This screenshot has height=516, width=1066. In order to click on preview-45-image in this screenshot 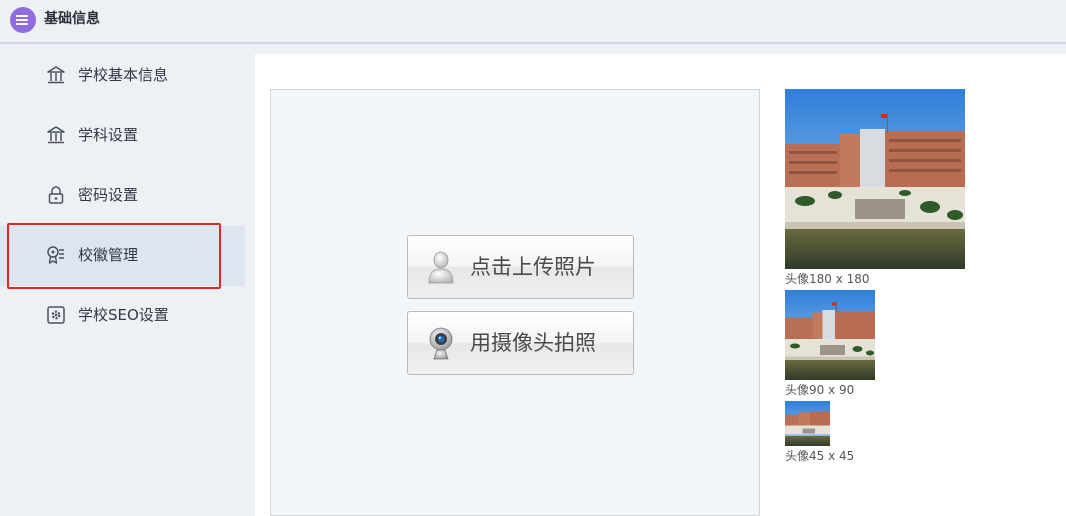, I will do `click(807, 423)`.